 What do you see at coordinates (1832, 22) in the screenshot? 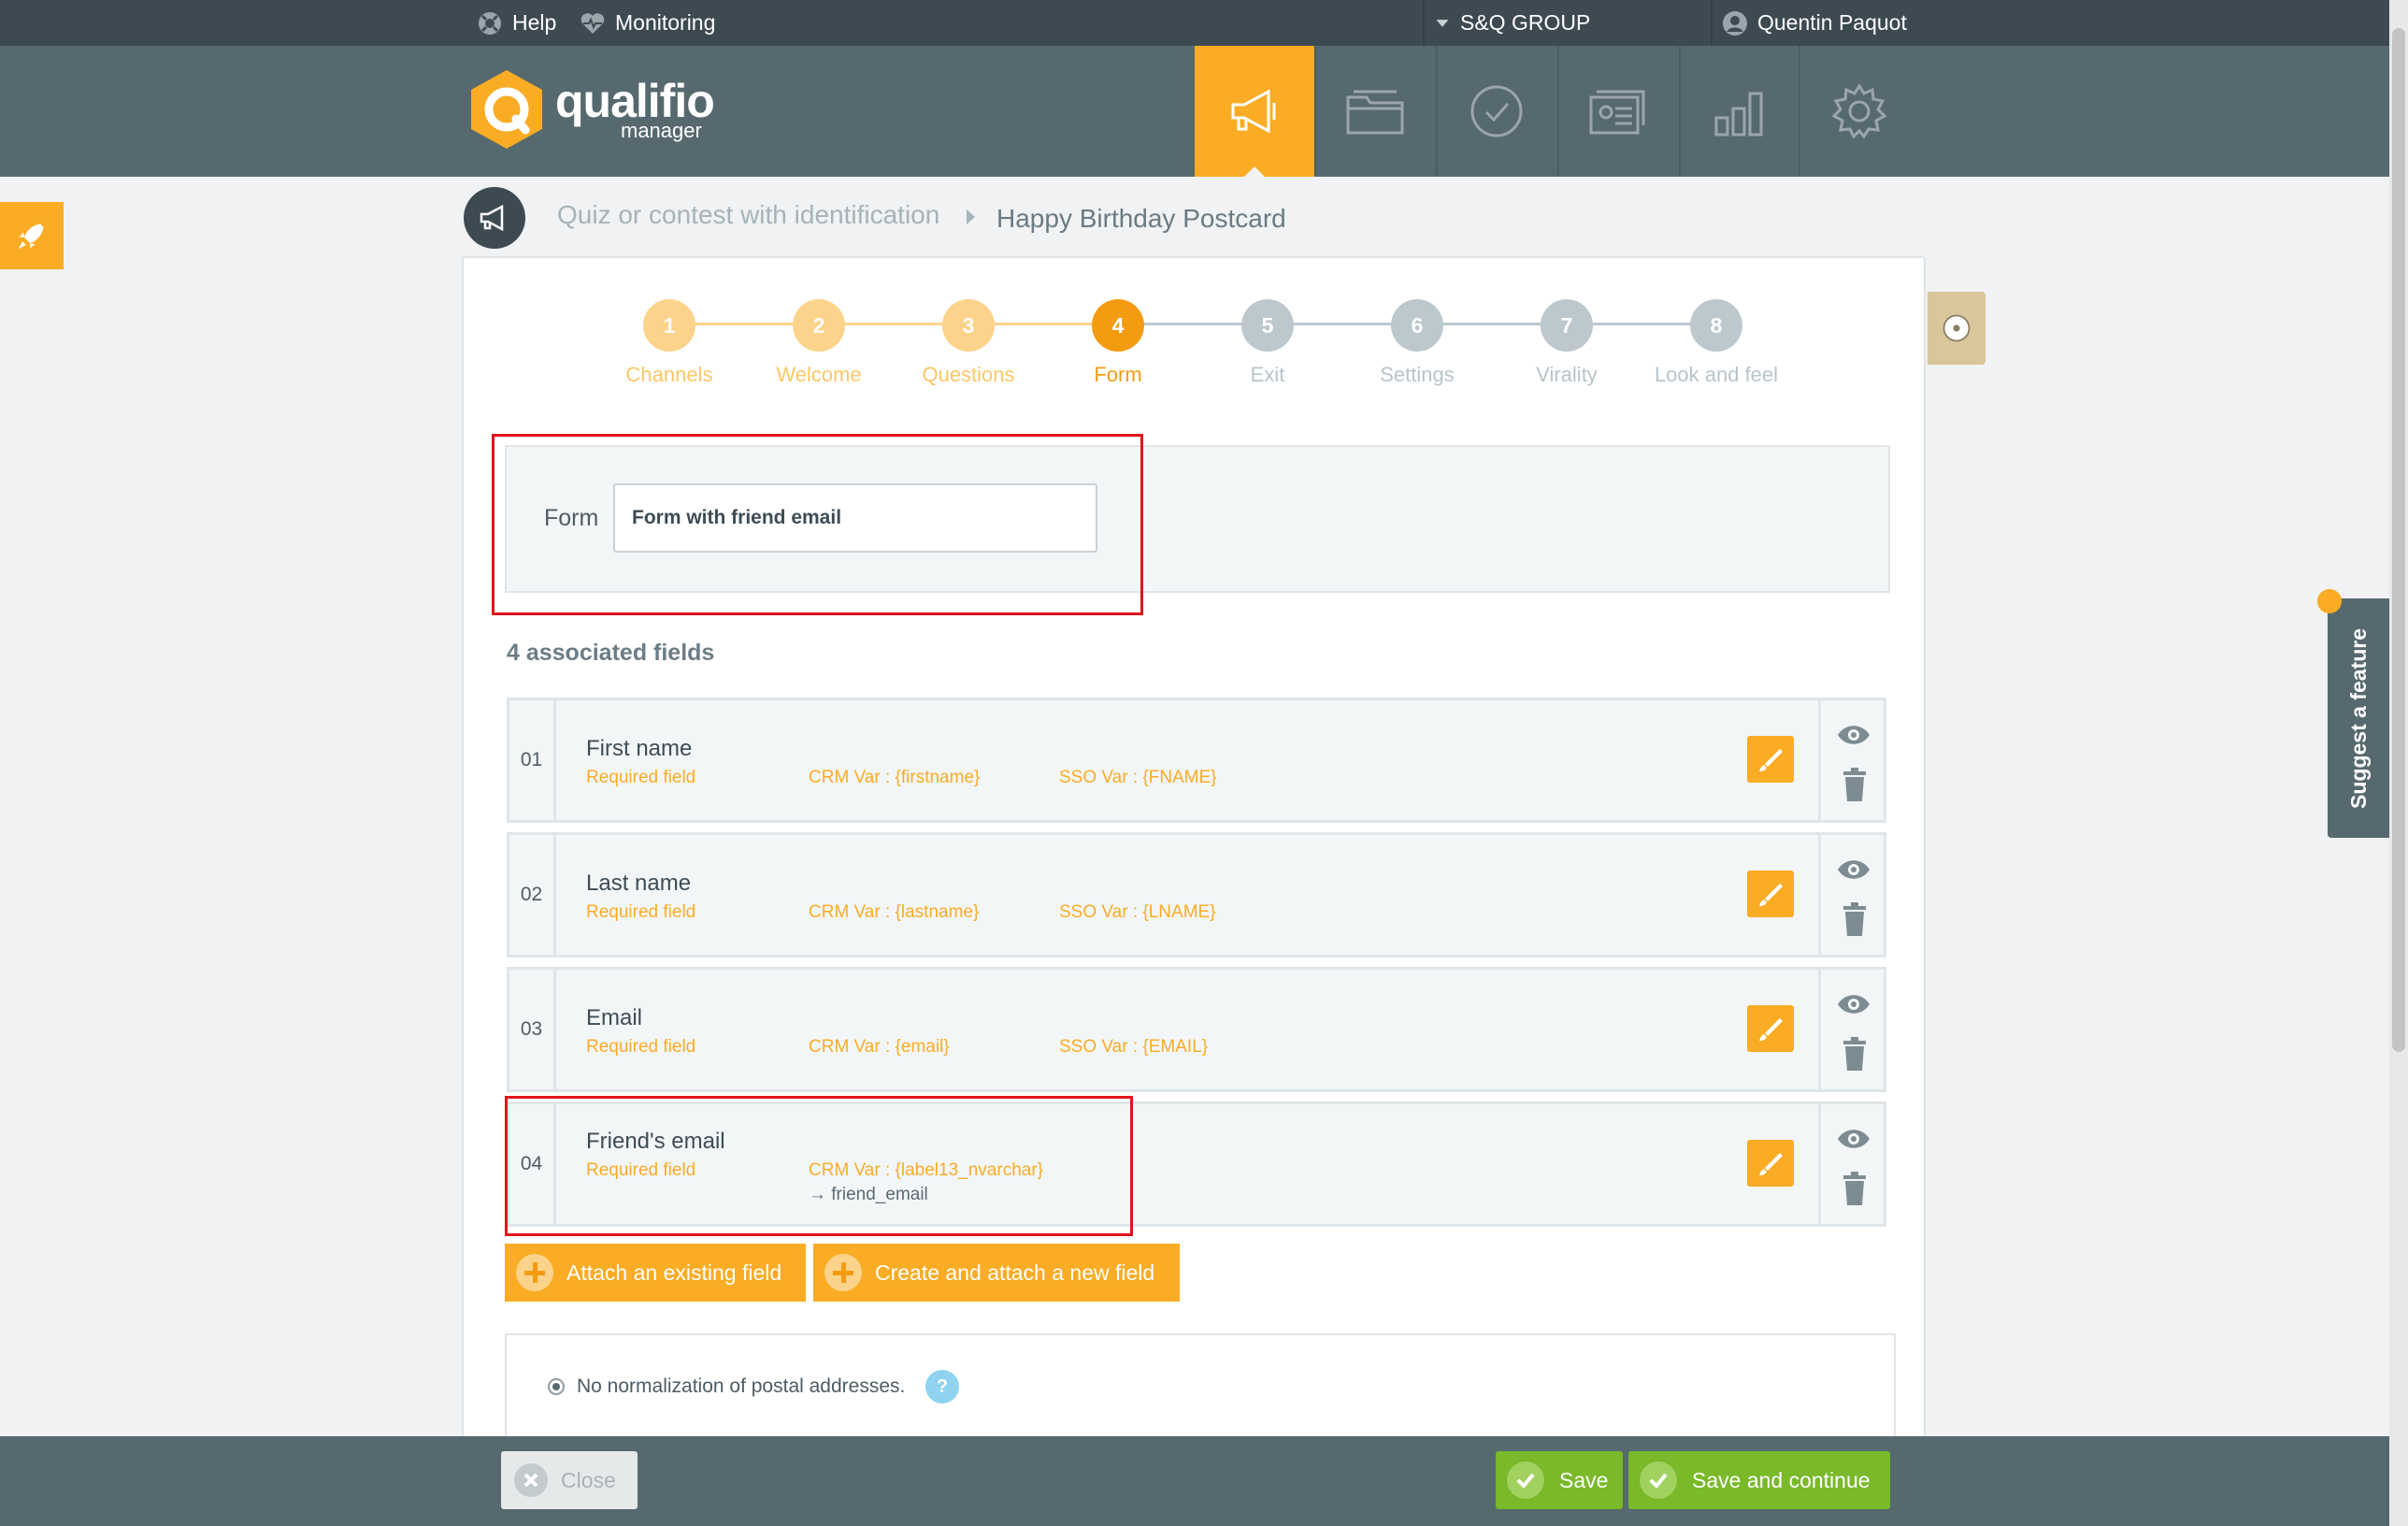
I see `user-name: Quentin Paquot` at bounding box center [1832, 22].